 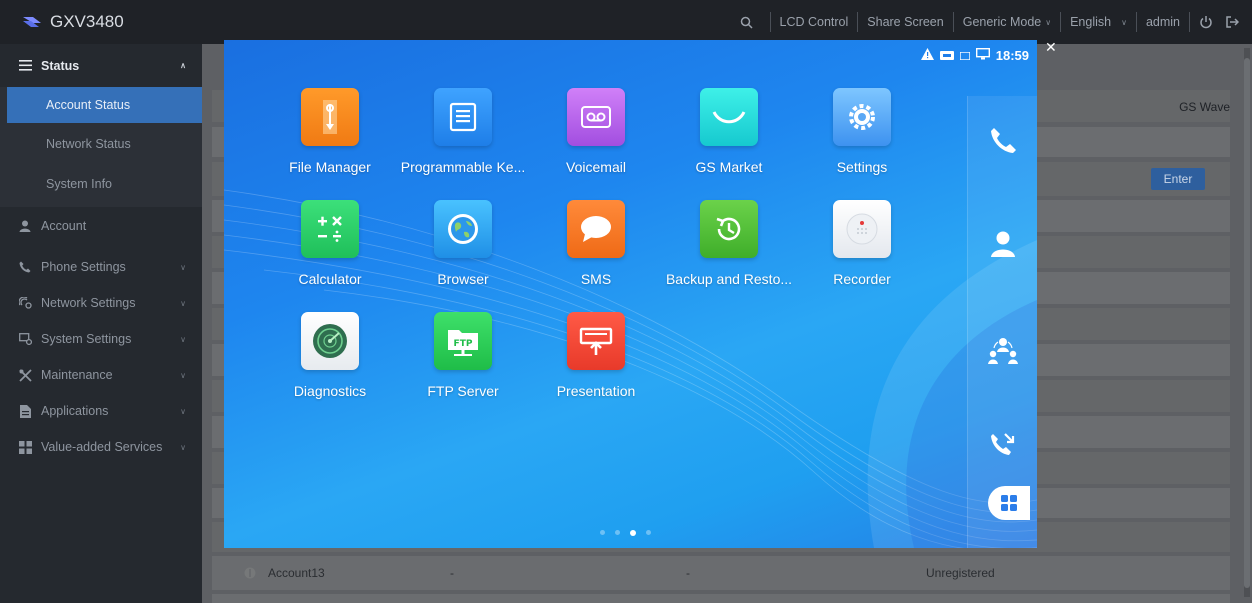 I want to click on sidebar-item-system-settings: System Settings ∨, so click(x=101, y=339).